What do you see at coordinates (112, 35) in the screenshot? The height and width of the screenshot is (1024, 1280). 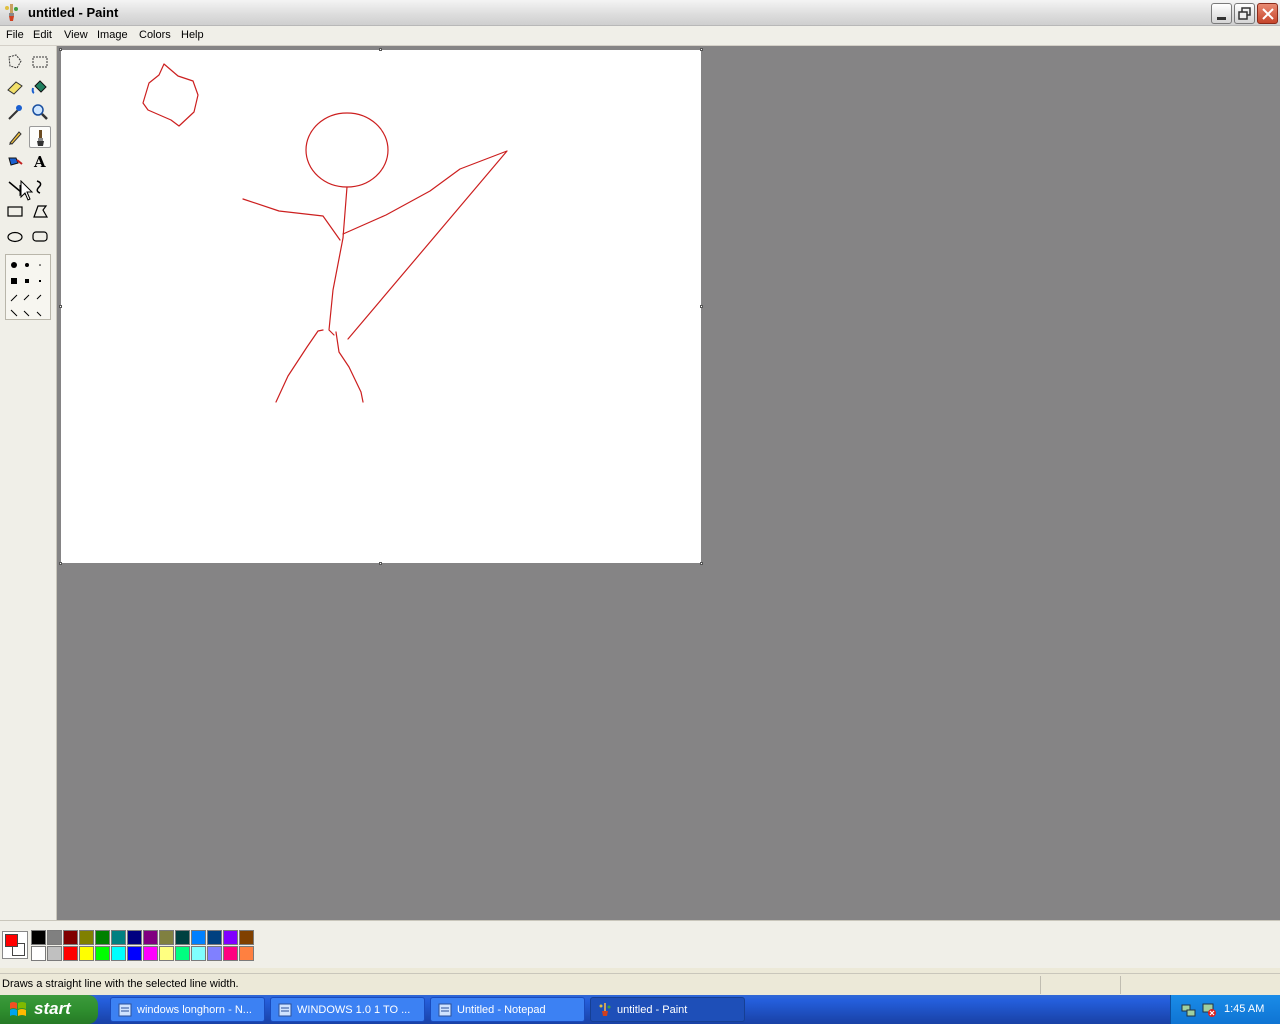 I see `menu-image: Image` at bounding box center [112, 35].